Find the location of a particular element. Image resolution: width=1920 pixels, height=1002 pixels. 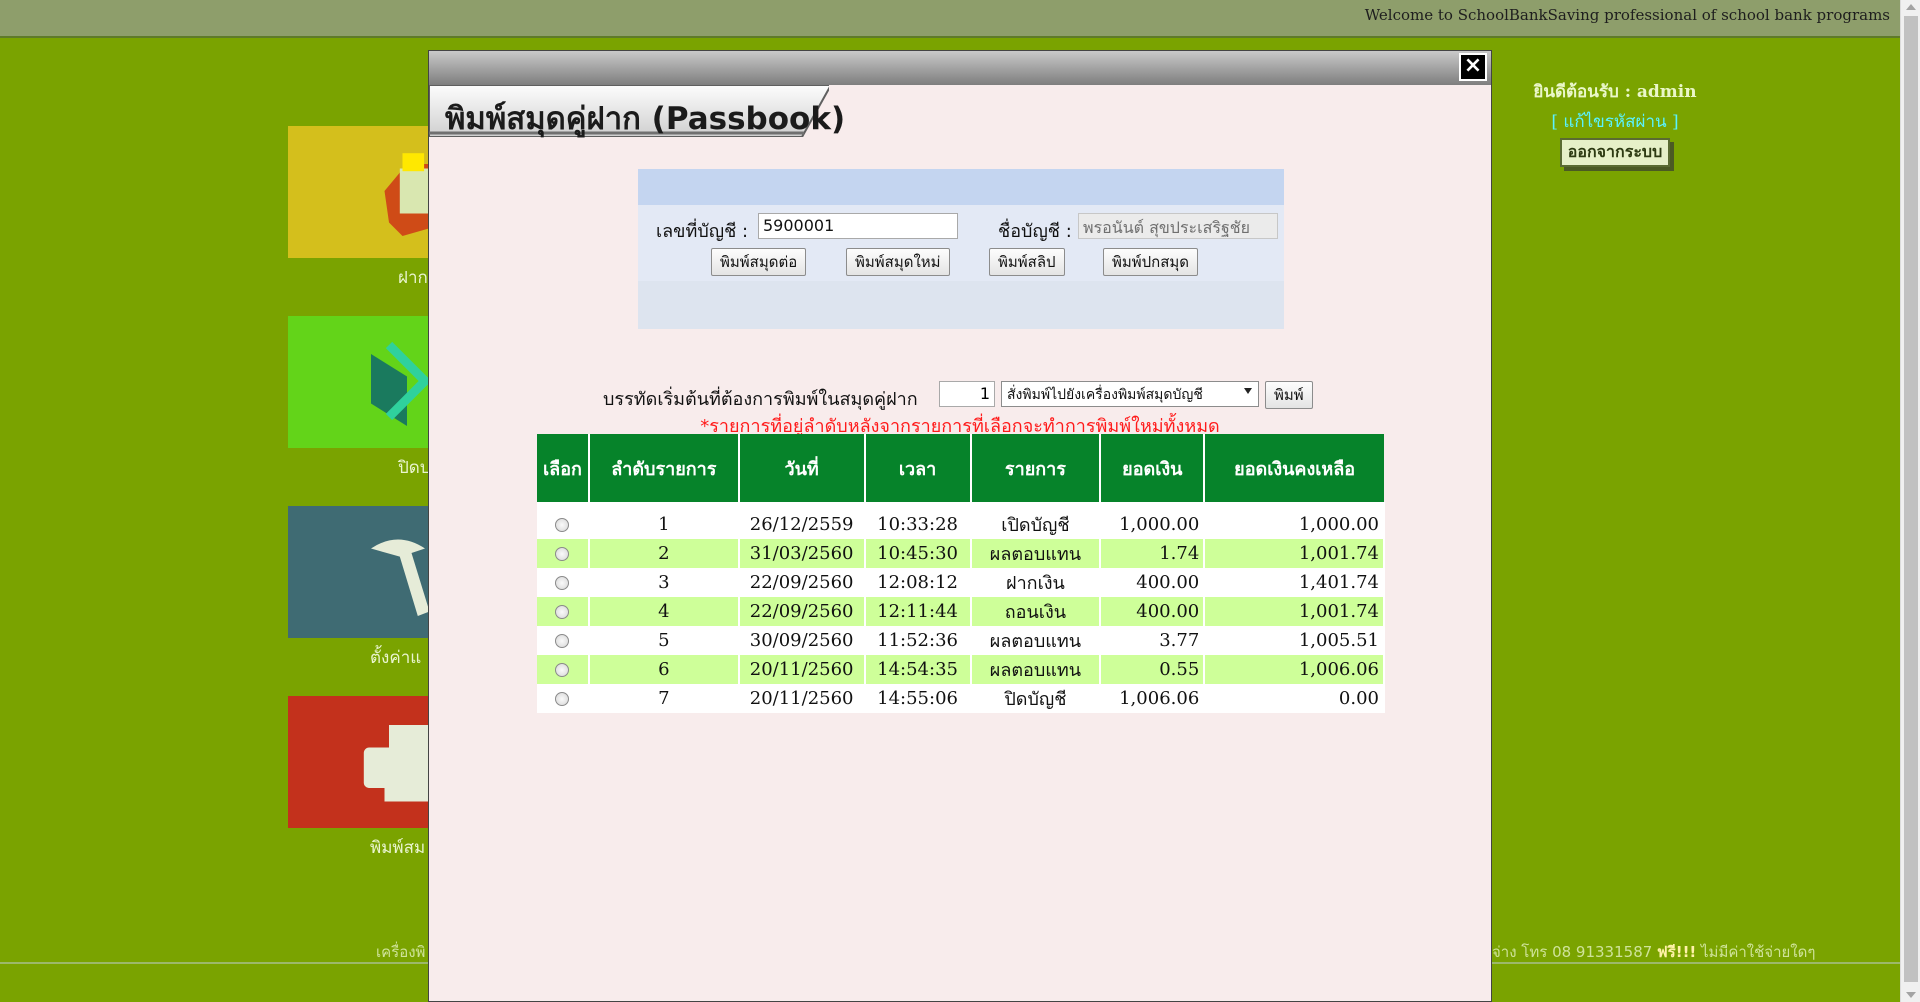

row-description: ฝากเงิน is located at coordinates (1036, 582).